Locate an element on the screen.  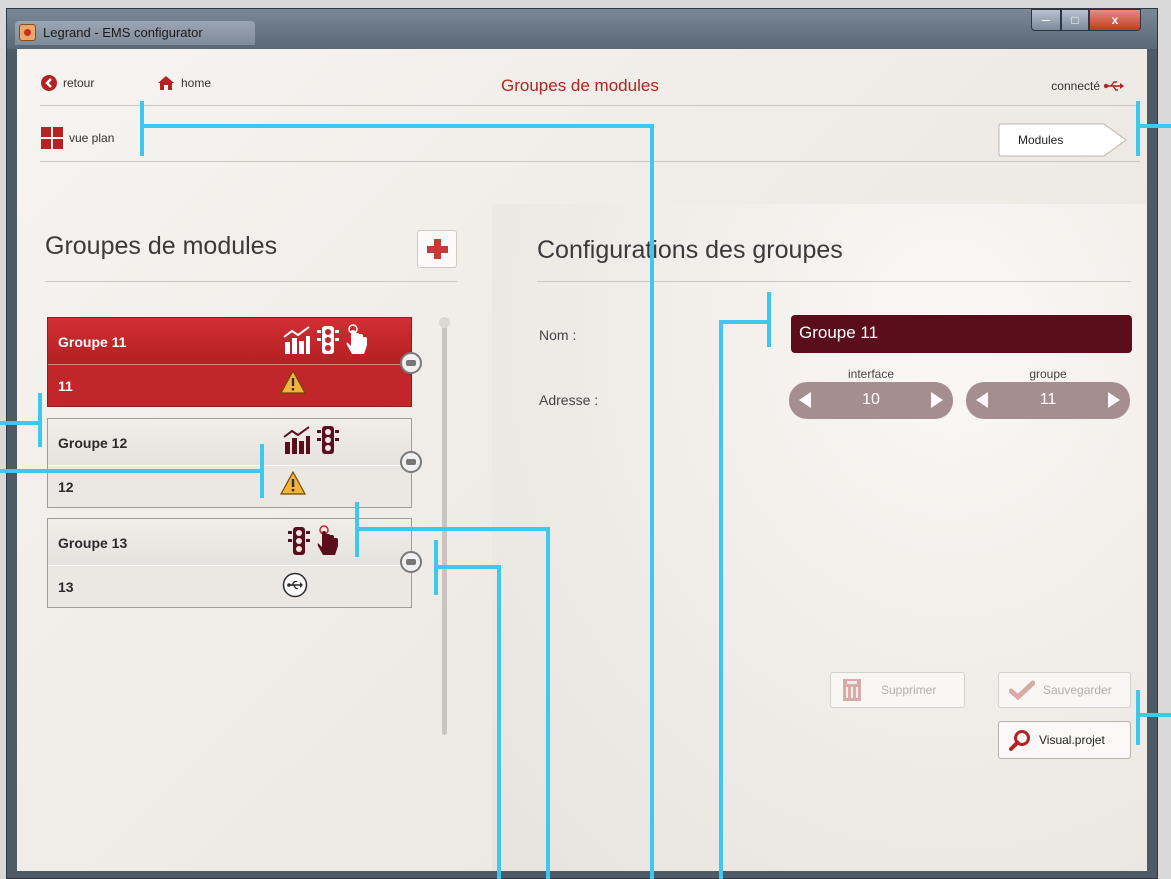
window-title: Legrand - EMS configurator is located at coordinates (123, 32).